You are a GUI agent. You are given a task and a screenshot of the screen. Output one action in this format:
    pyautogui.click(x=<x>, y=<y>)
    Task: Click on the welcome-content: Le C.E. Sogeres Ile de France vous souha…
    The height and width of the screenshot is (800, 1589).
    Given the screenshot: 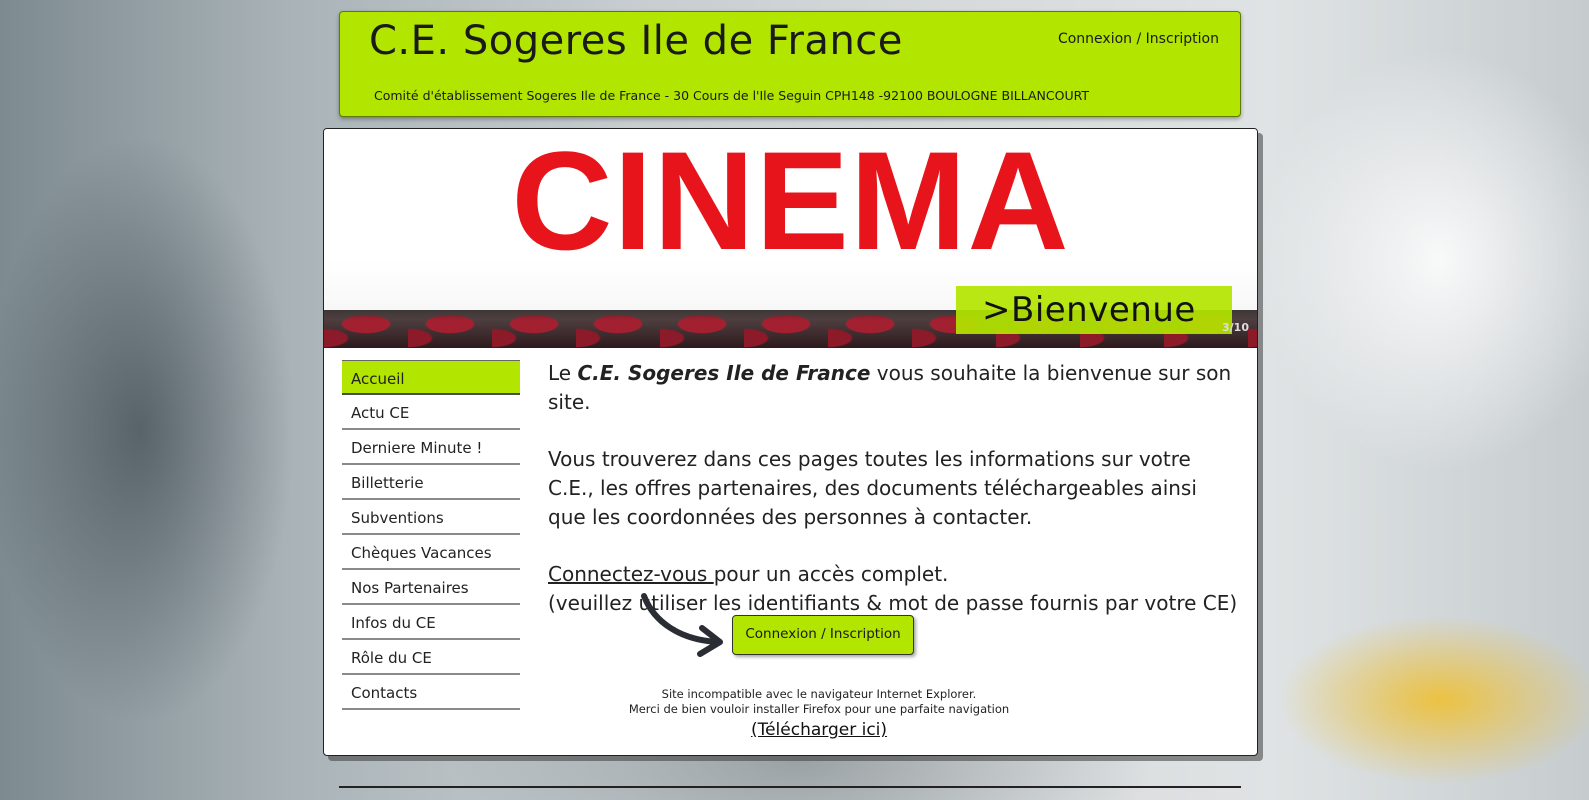 What is the action you would take?
    pyautogui.click(x=893, y=488)
    